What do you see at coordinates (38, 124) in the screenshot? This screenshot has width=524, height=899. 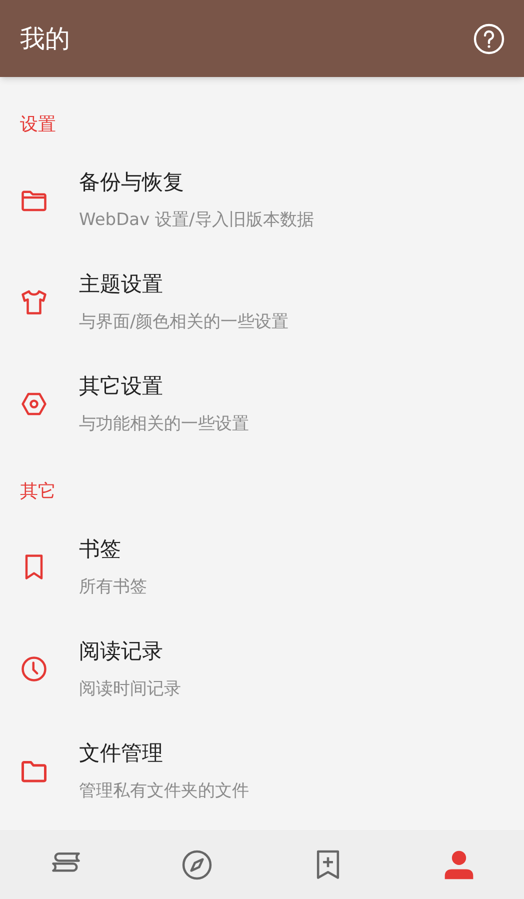 I see `section-header: 设置` at bounding box center [38, 124].